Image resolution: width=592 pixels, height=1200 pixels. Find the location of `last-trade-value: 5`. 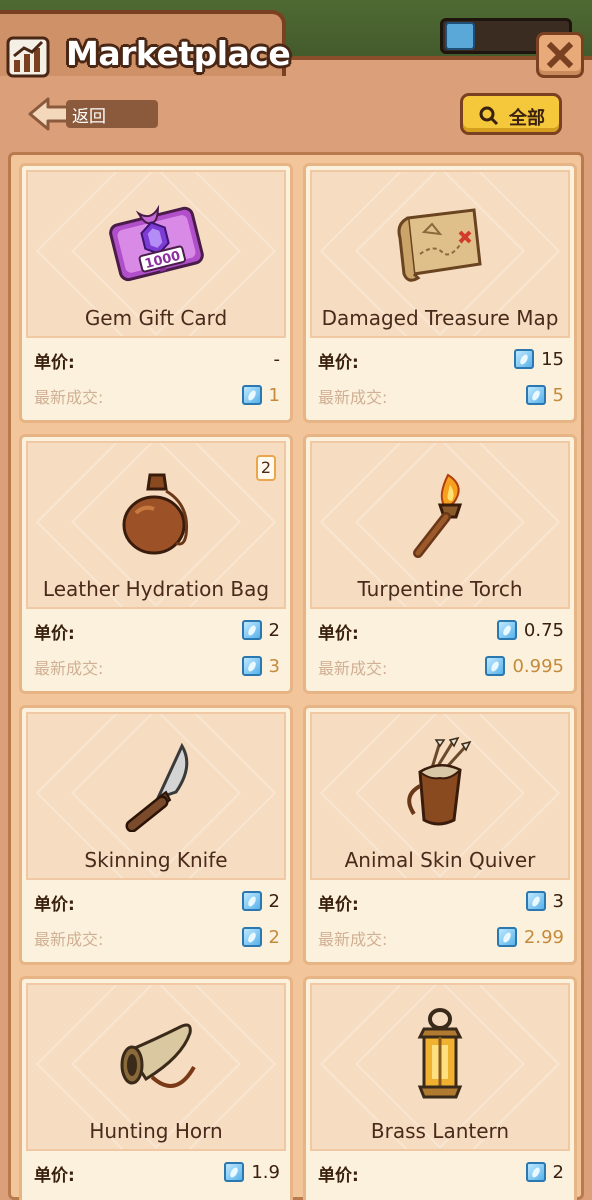

last-trade-value: 5 is located at coordinates (558, 395).